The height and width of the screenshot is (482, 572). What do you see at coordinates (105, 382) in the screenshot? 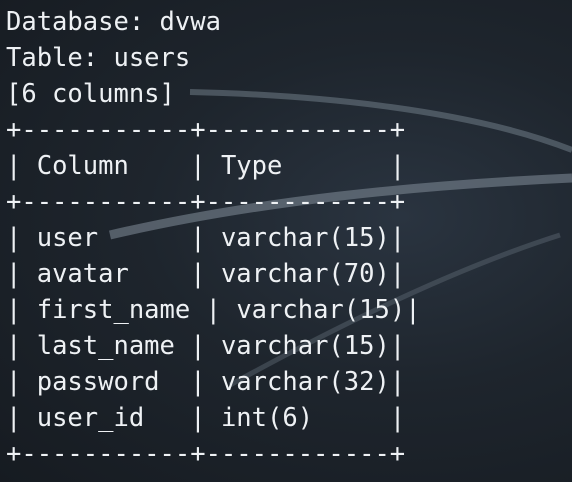
I see `row-column-name: password` at bounding box center [105, 382].